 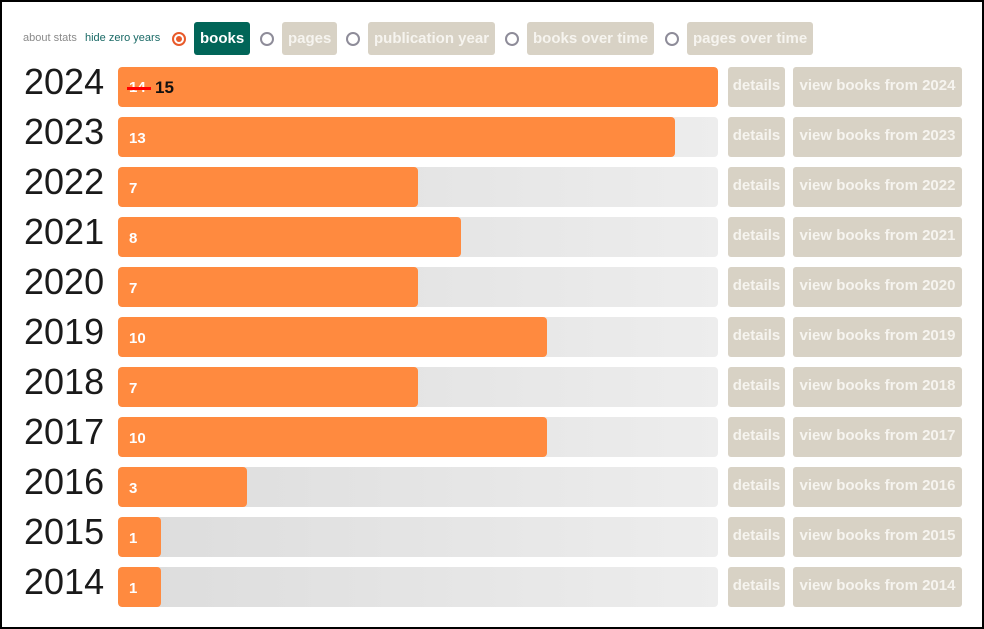 I want to click on year-row: 2014 1 details view books from 2014, so click(x=492, y=584).